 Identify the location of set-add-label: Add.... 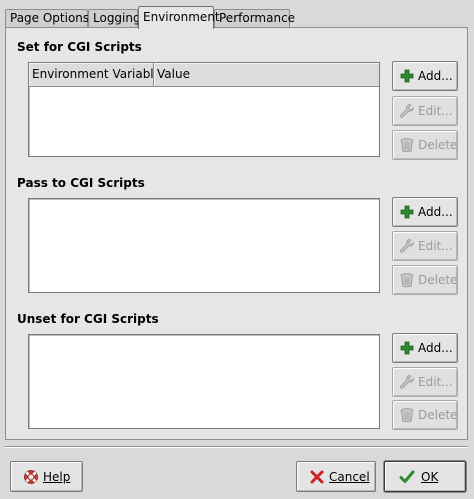
(435, 76).